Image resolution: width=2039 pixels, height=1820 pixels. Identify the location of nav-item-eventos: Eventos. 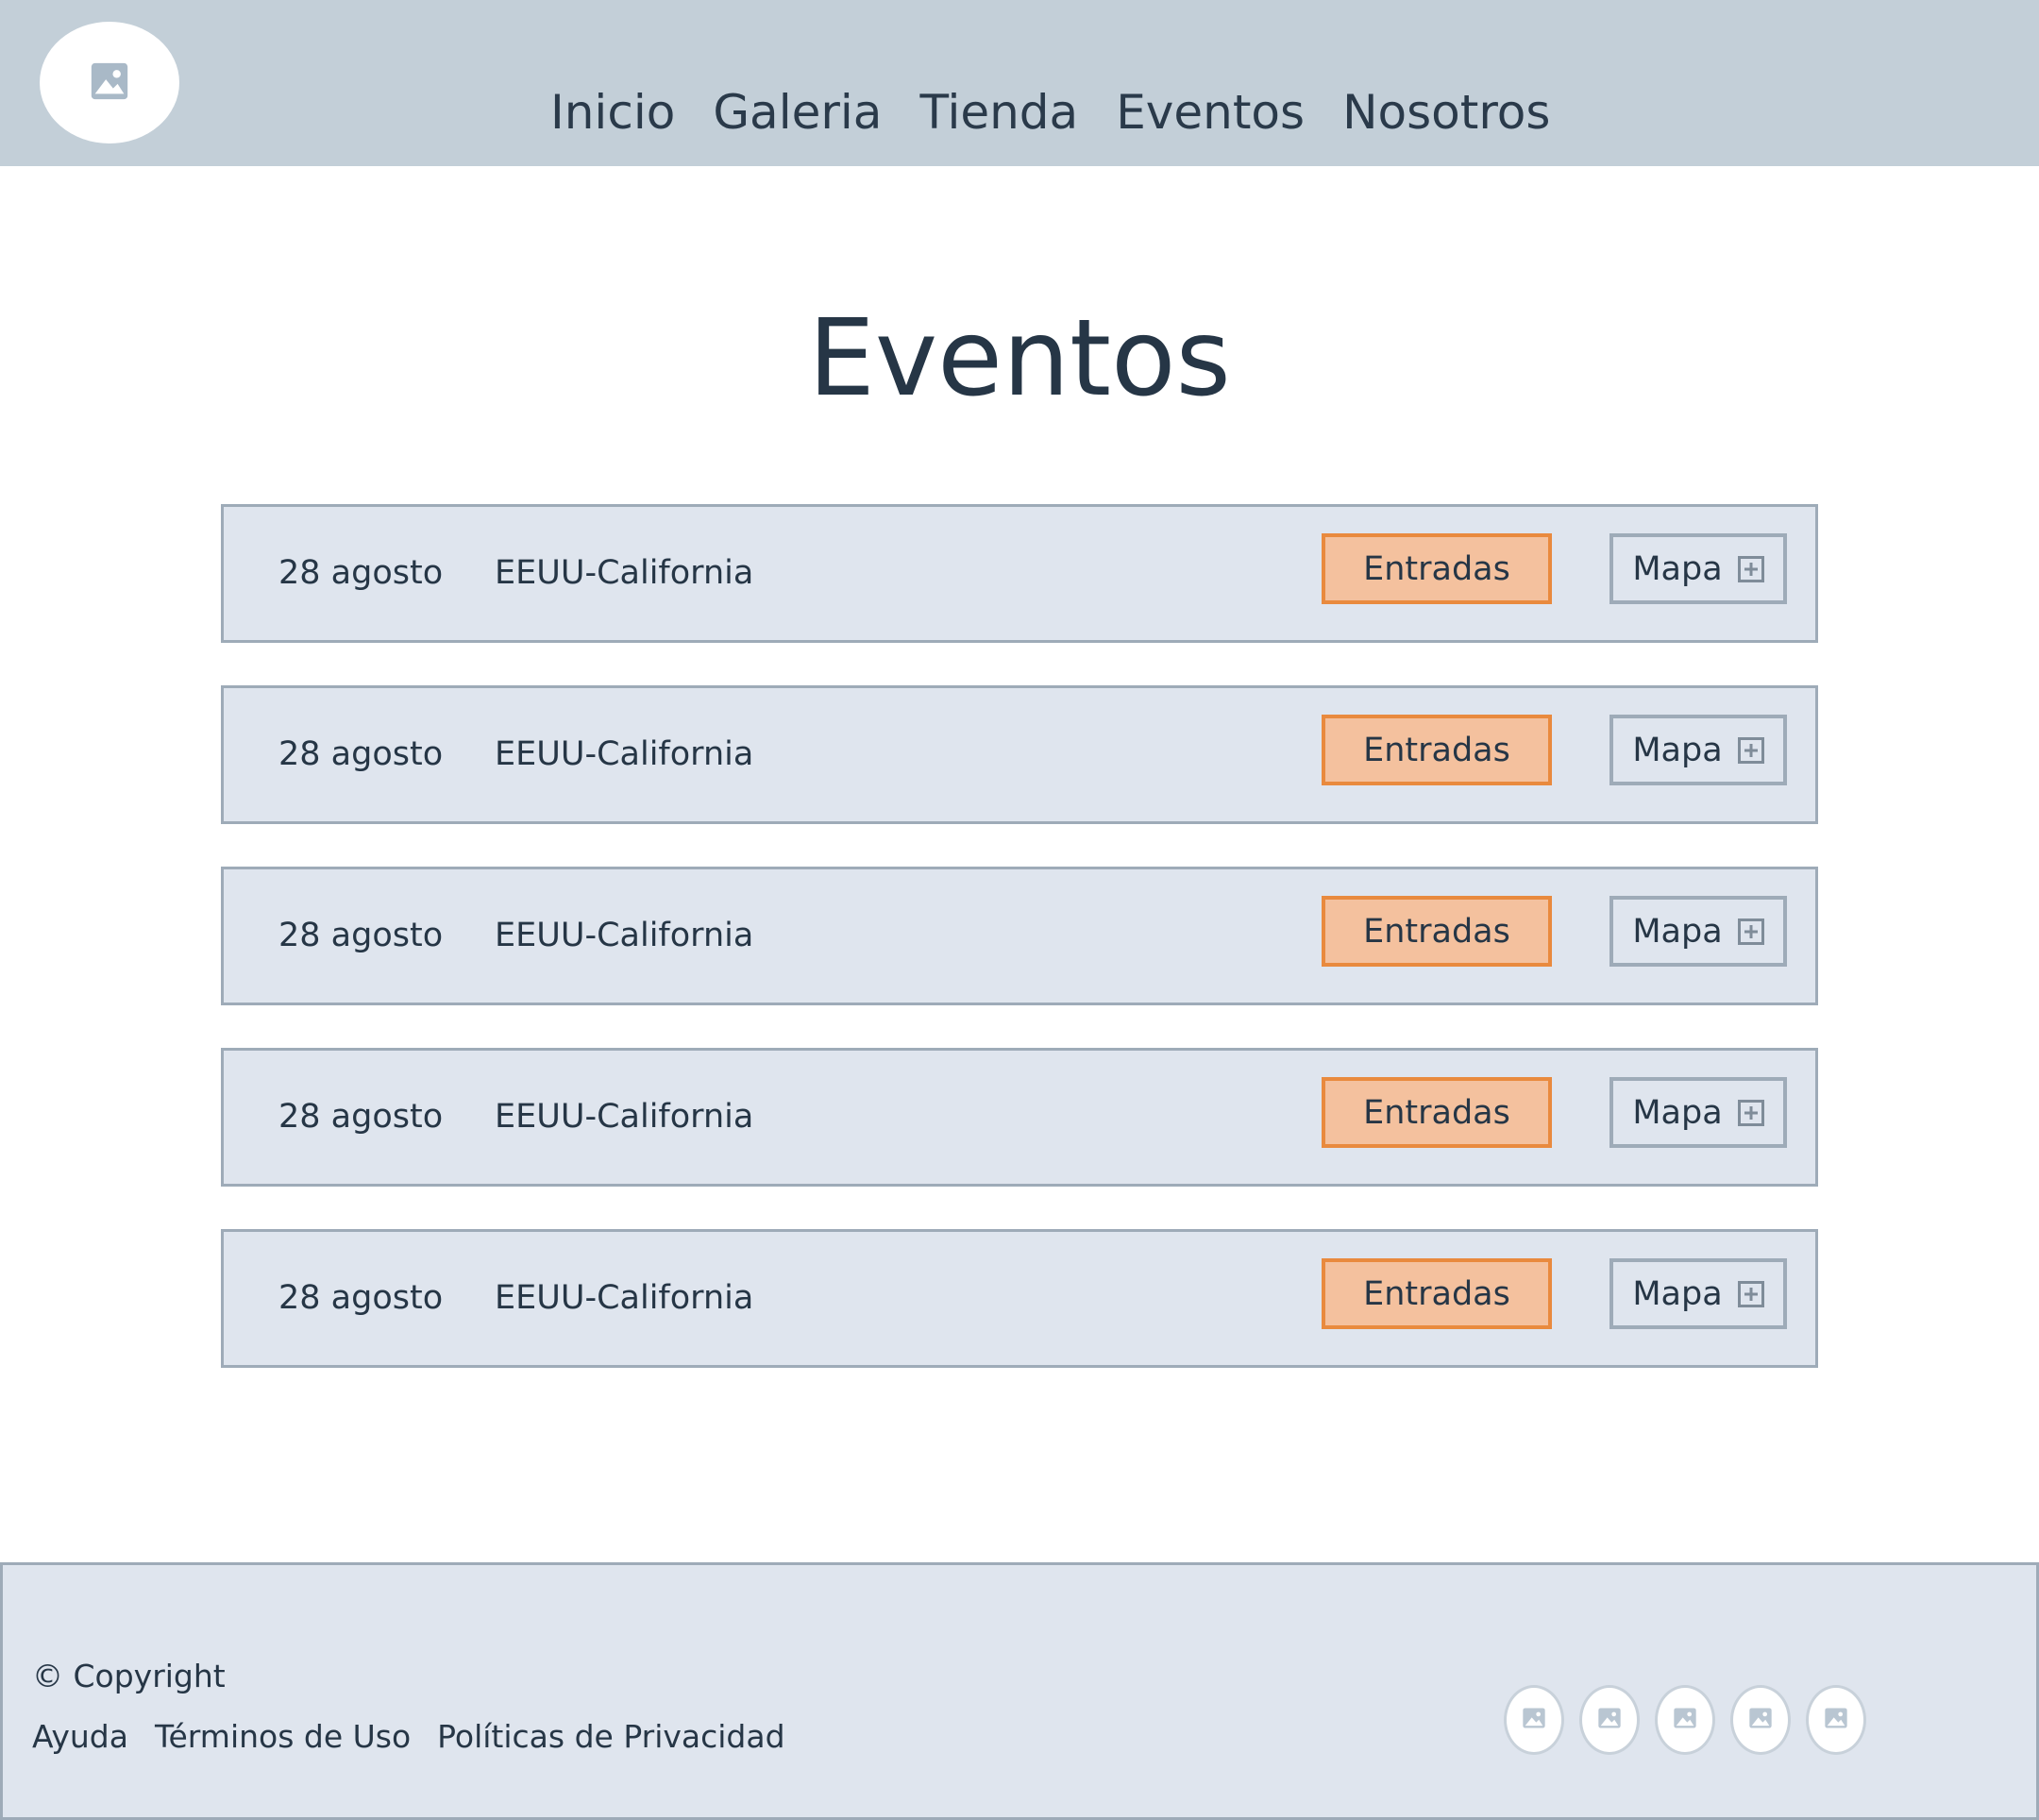
(1210, 112).